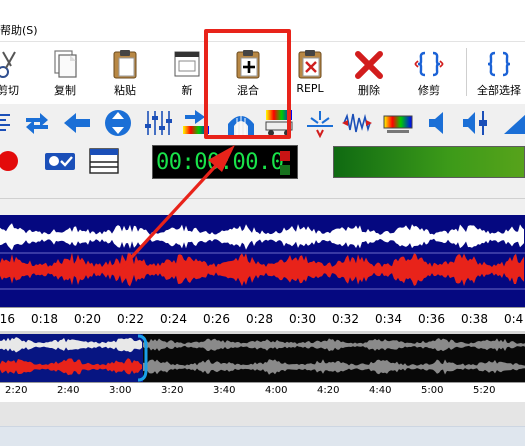 This screenshot has width=525, height=446. What do you see at coordinates (187, 90) in the screenshot?
I see `new-label: 新` at bounding box center [187, 90].